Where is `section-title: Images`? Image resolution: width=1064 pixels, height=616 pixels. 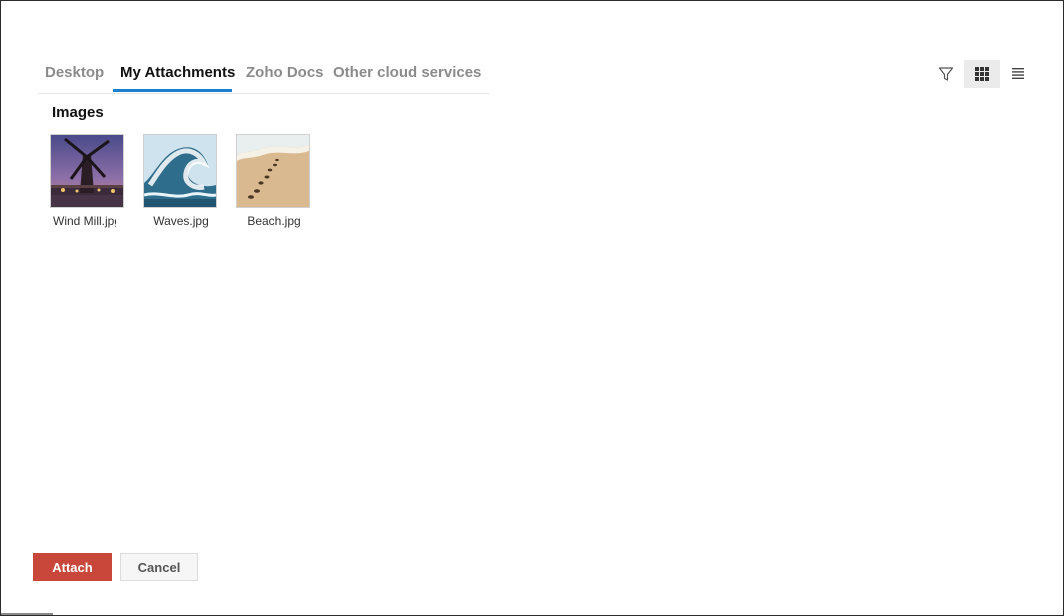
section-title: Images is located at coordinates (78, 112).